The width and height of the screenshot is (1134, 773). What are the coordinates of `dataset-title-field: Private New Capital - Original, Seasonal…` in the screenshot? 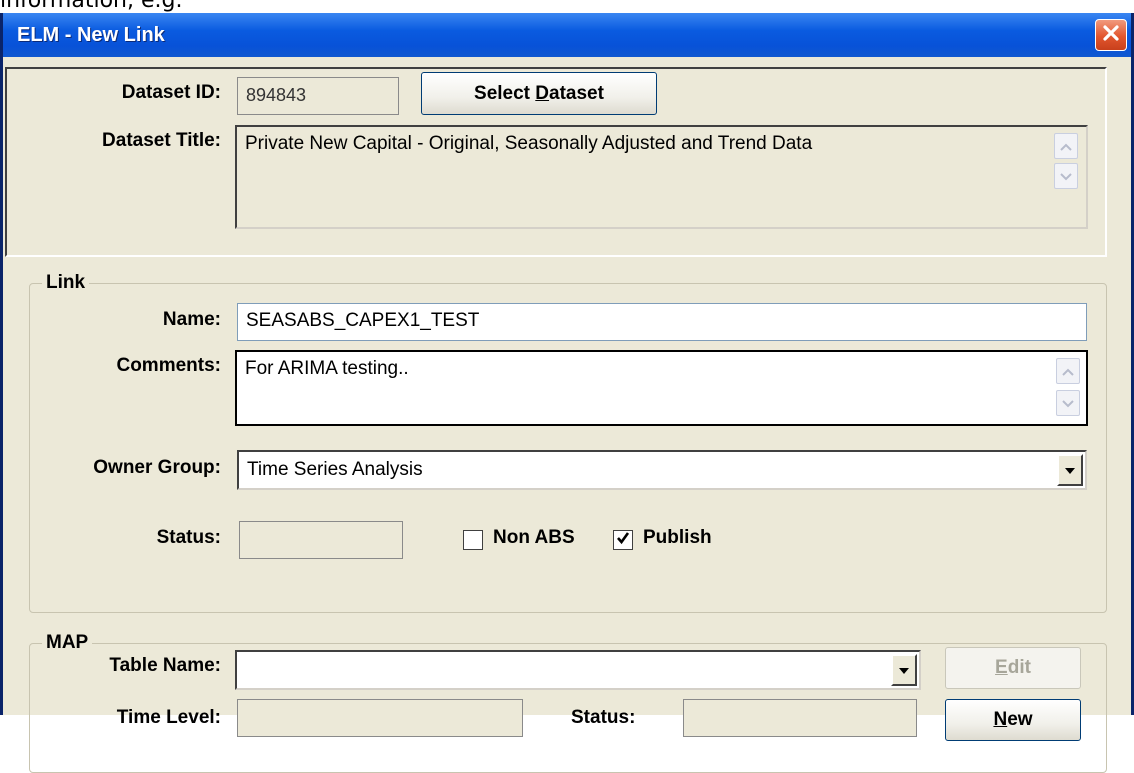 It's located at (661, 177).